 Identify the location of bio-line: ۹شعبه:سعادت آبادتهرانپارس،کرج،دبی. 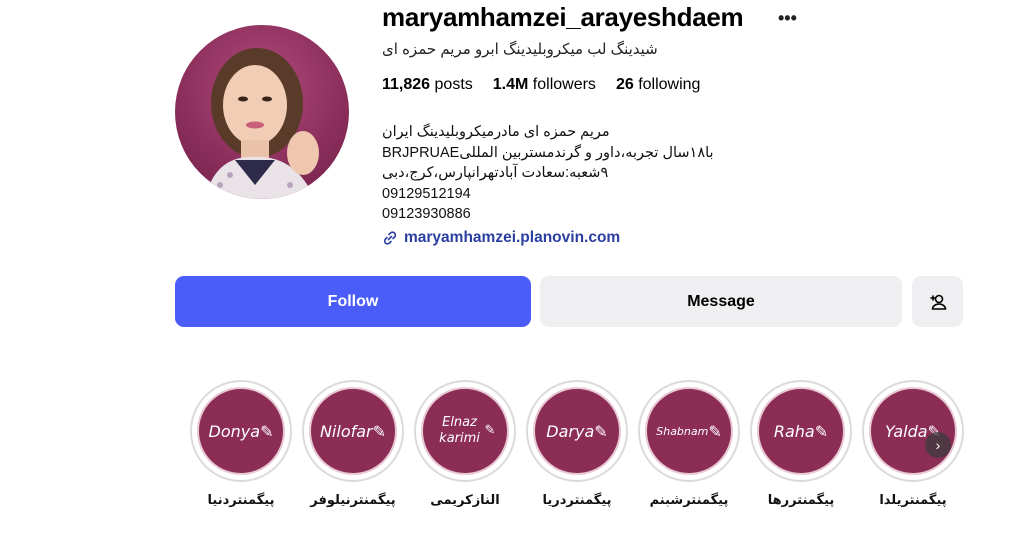
(495, 173).